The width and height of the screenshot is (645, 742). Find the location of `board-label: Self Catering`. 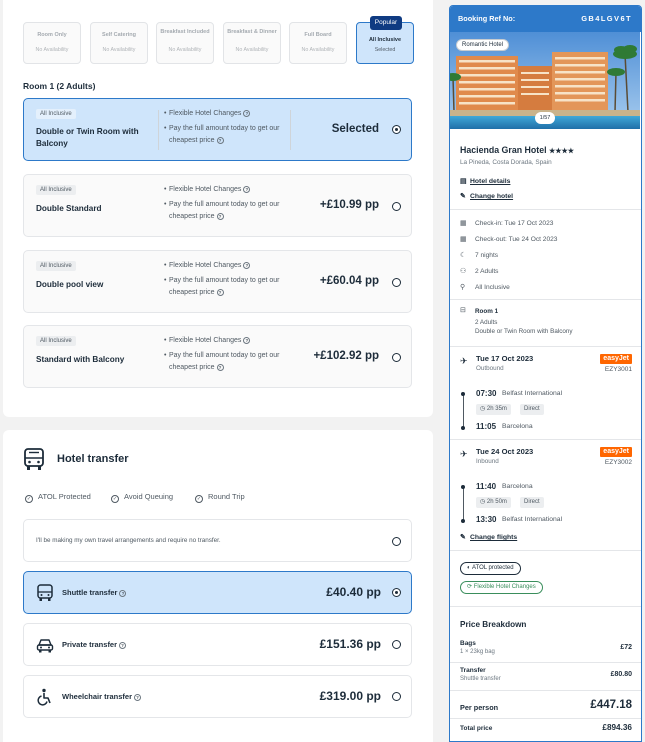

board-label: Self Catering is located at coordinates (119, 35).